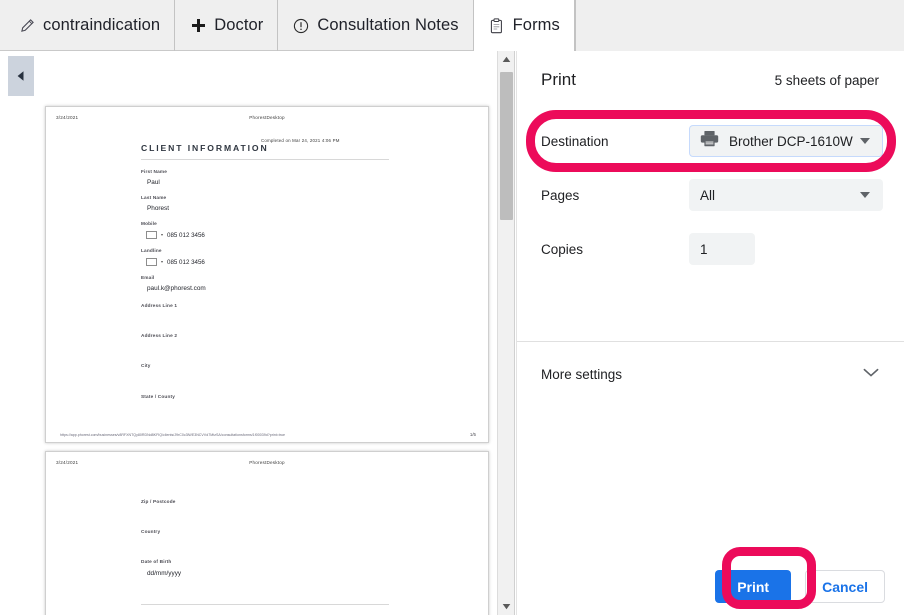 The image size is (904, 615). I want to click on printer-icon, so click(709, 141).